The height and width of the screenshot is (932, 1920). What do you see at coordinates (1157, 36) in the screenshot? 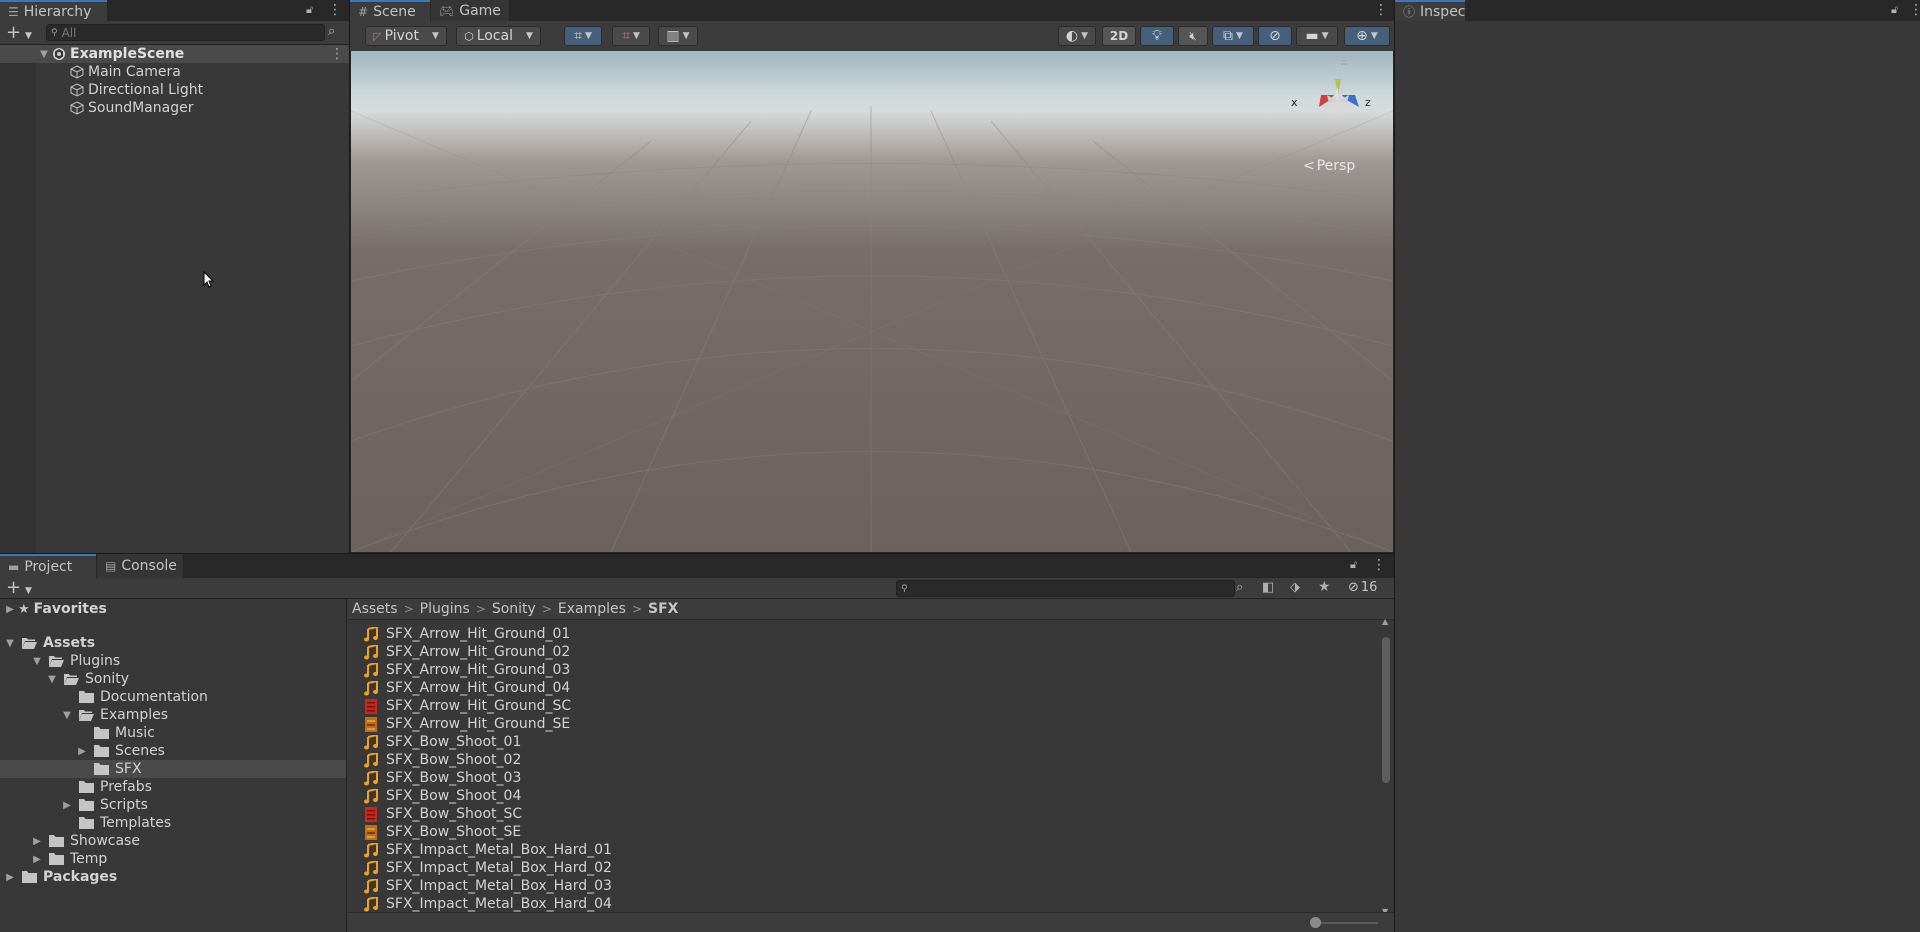
I see `lighting-toggle: 💡︎` at bounding box center [1157, 36].